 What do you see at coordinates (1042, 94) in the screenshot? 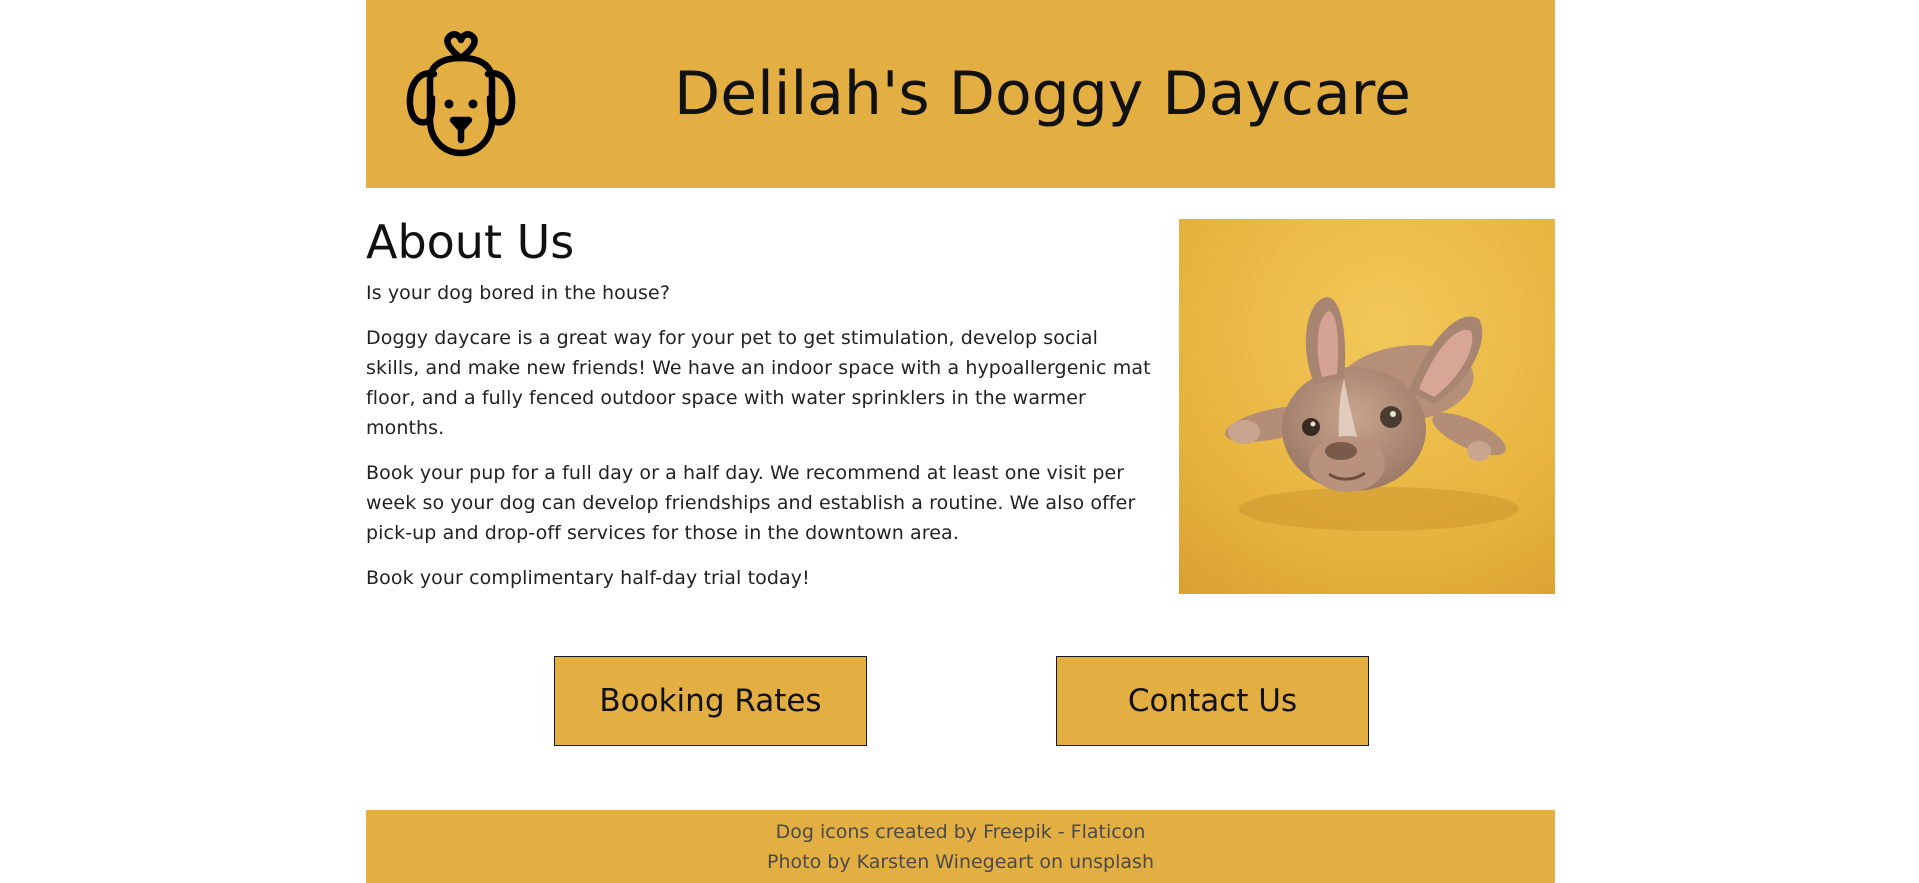
I see `site-title: Delilah's Doggy Daycare` at bounding box center [1042, 94].